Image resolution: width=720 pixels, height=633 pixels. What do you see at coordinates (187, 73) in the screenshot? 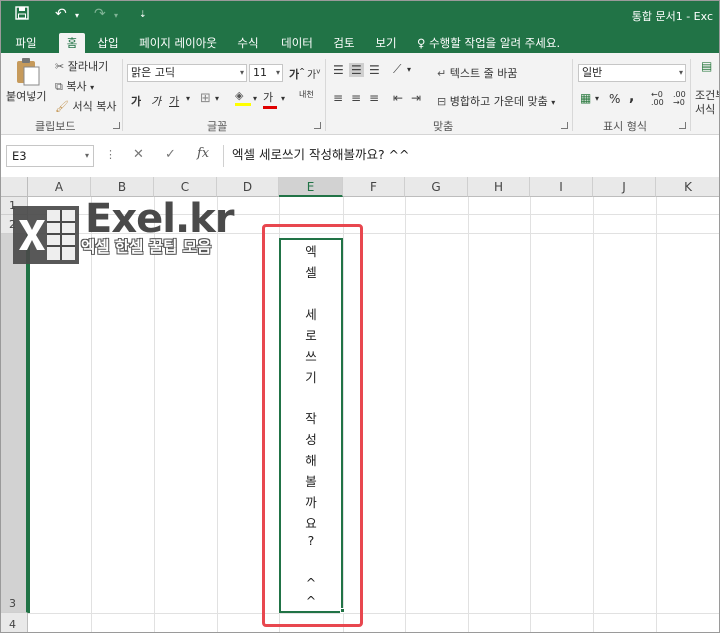
I see `font-name-select: 맑은 고딕 ▾` at bounding box center [187, 73].